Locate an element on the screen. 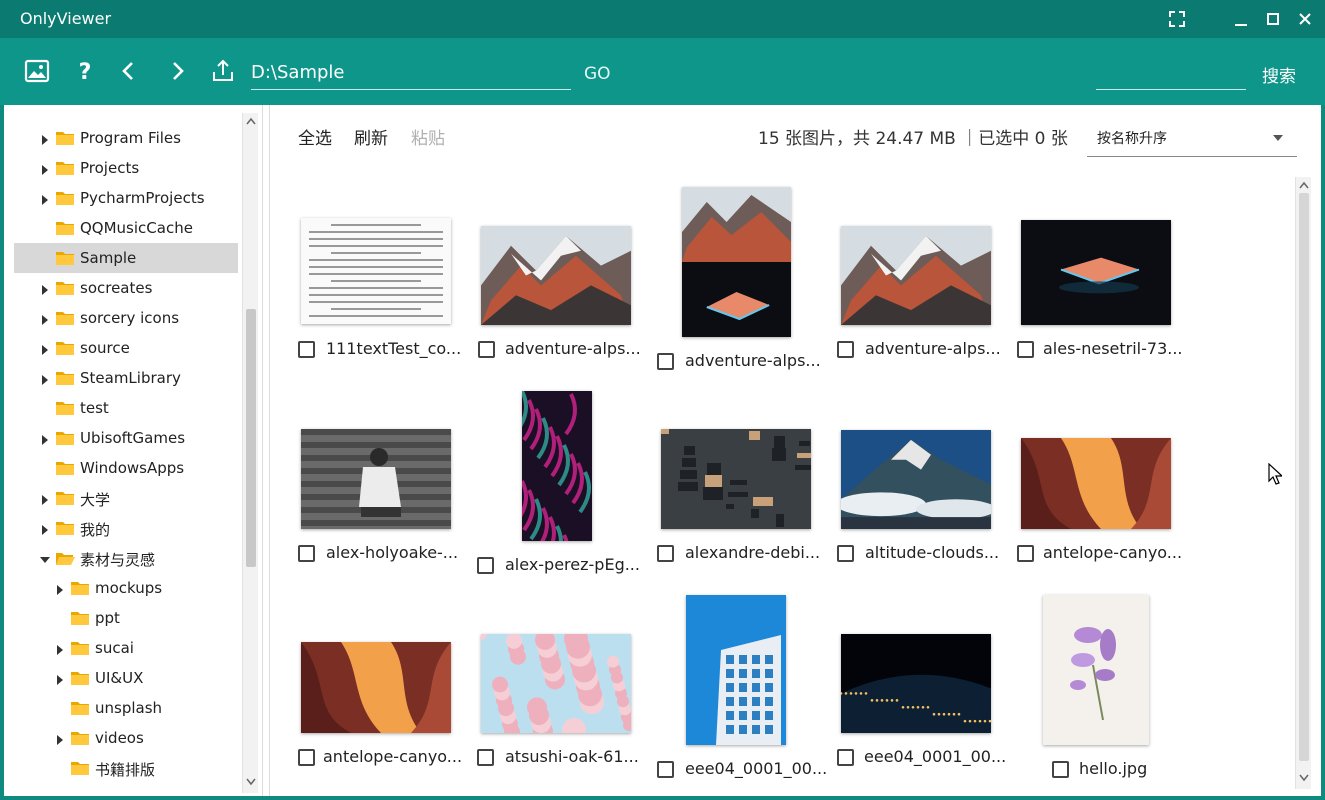  tree-item: PycharmProjects is located at coordinates (126, 198).